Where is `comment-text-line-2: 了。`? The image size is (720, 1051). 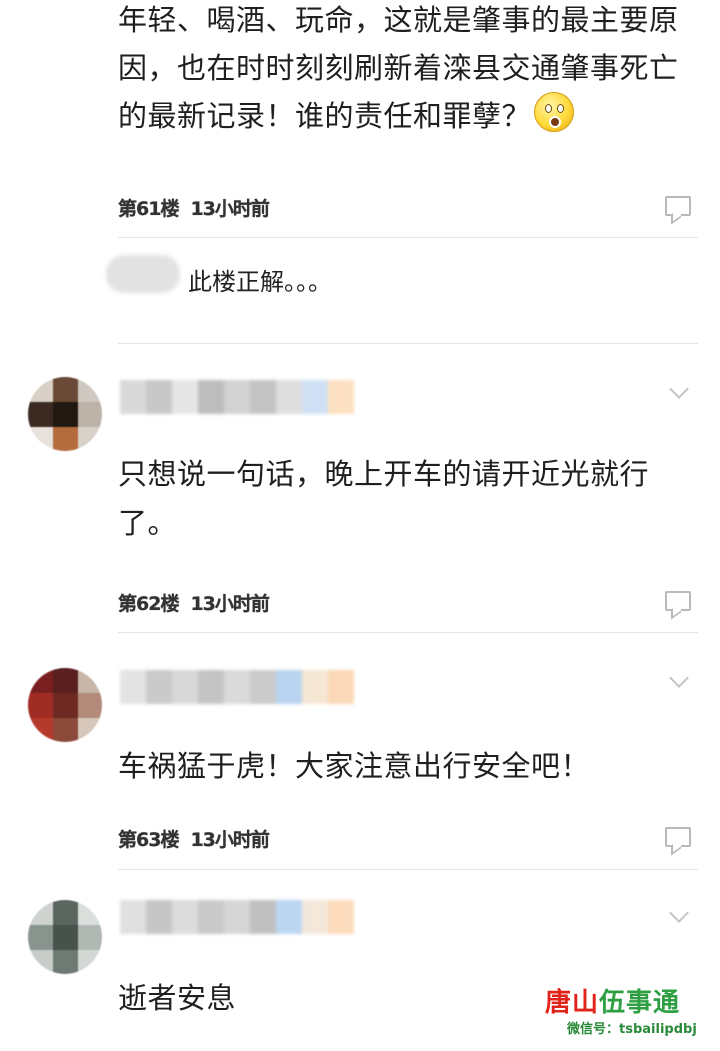
comment-text-line-2: 了。 is located at coordinates (148, 523).